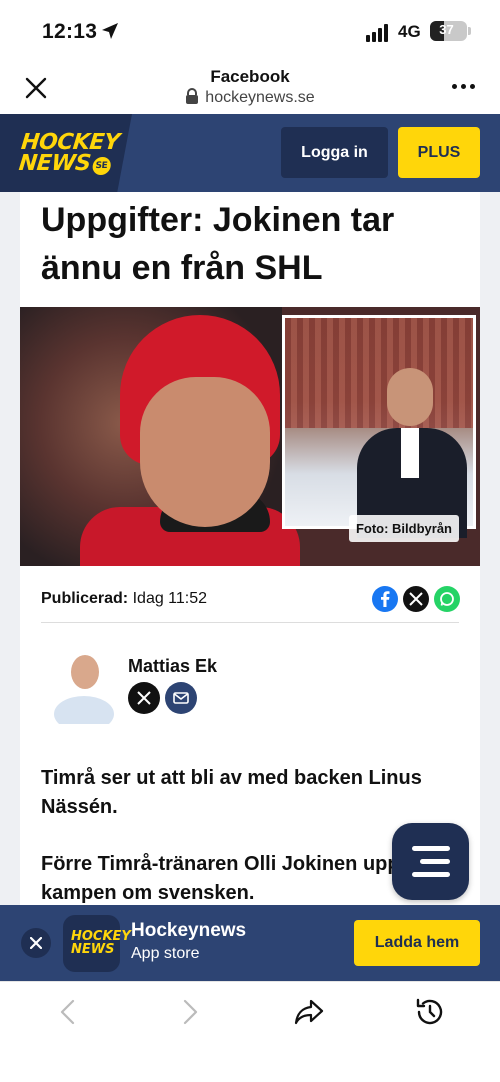  What do you see at coordinates (70, 31) in the screenshot?
I see `status-time: 12:13` at bounding box center [70, 31].